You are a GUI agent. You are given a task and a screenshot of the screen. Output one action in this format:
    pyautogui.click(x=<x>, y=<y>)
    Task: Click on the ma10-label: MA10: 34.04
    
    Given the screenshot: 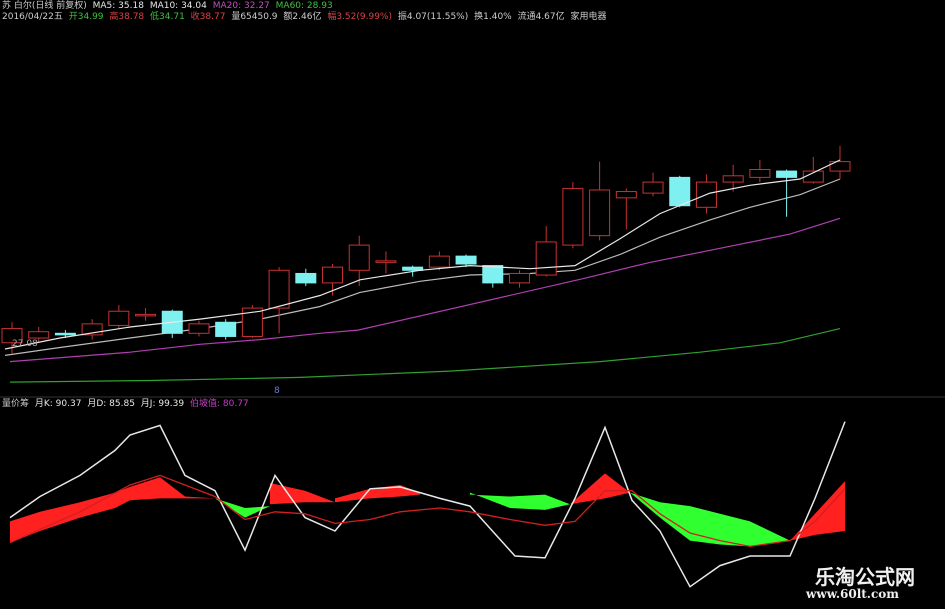 What is the action you would take?
    pyautogui.click(x=178, y=6)
    